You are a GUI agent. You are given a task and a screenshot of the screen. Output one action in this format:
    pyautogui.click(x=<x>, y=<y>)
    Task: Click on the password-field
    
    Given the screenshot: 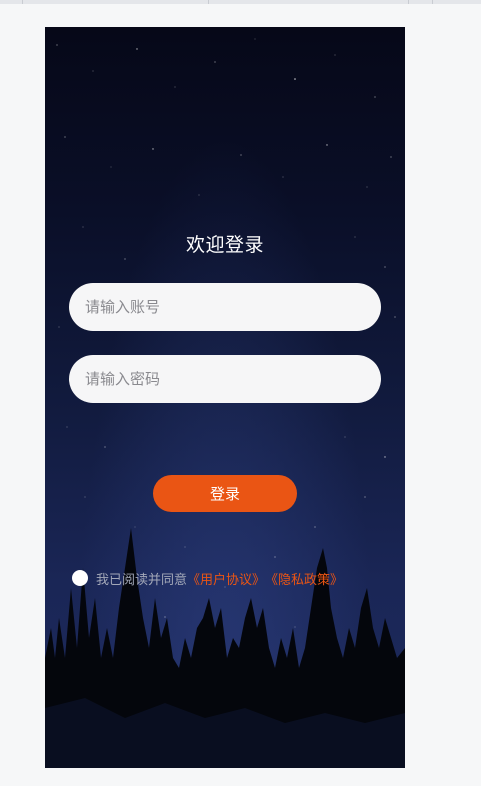 What is the action you would take?
    pyautogui.click(x=225, y=379)
    